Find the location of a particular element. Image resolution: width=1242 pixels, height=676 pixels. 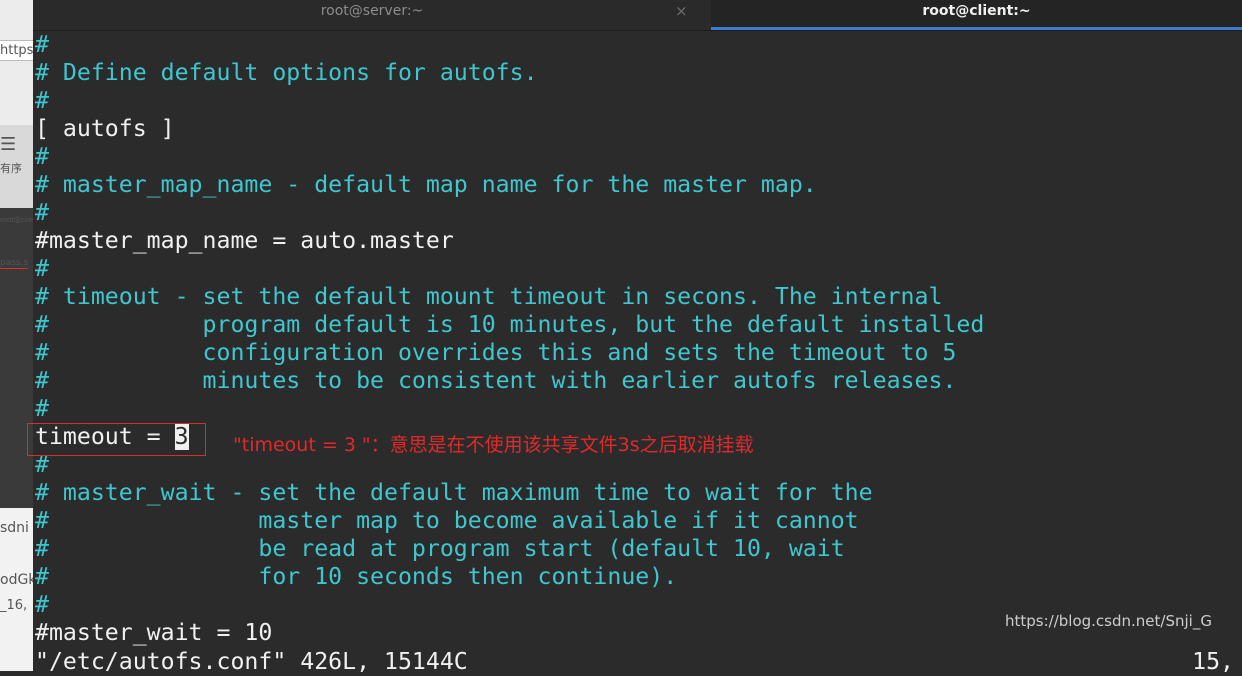

tab-bar: root@server:~ × root@client:~ is located at coordinates (637, 15).